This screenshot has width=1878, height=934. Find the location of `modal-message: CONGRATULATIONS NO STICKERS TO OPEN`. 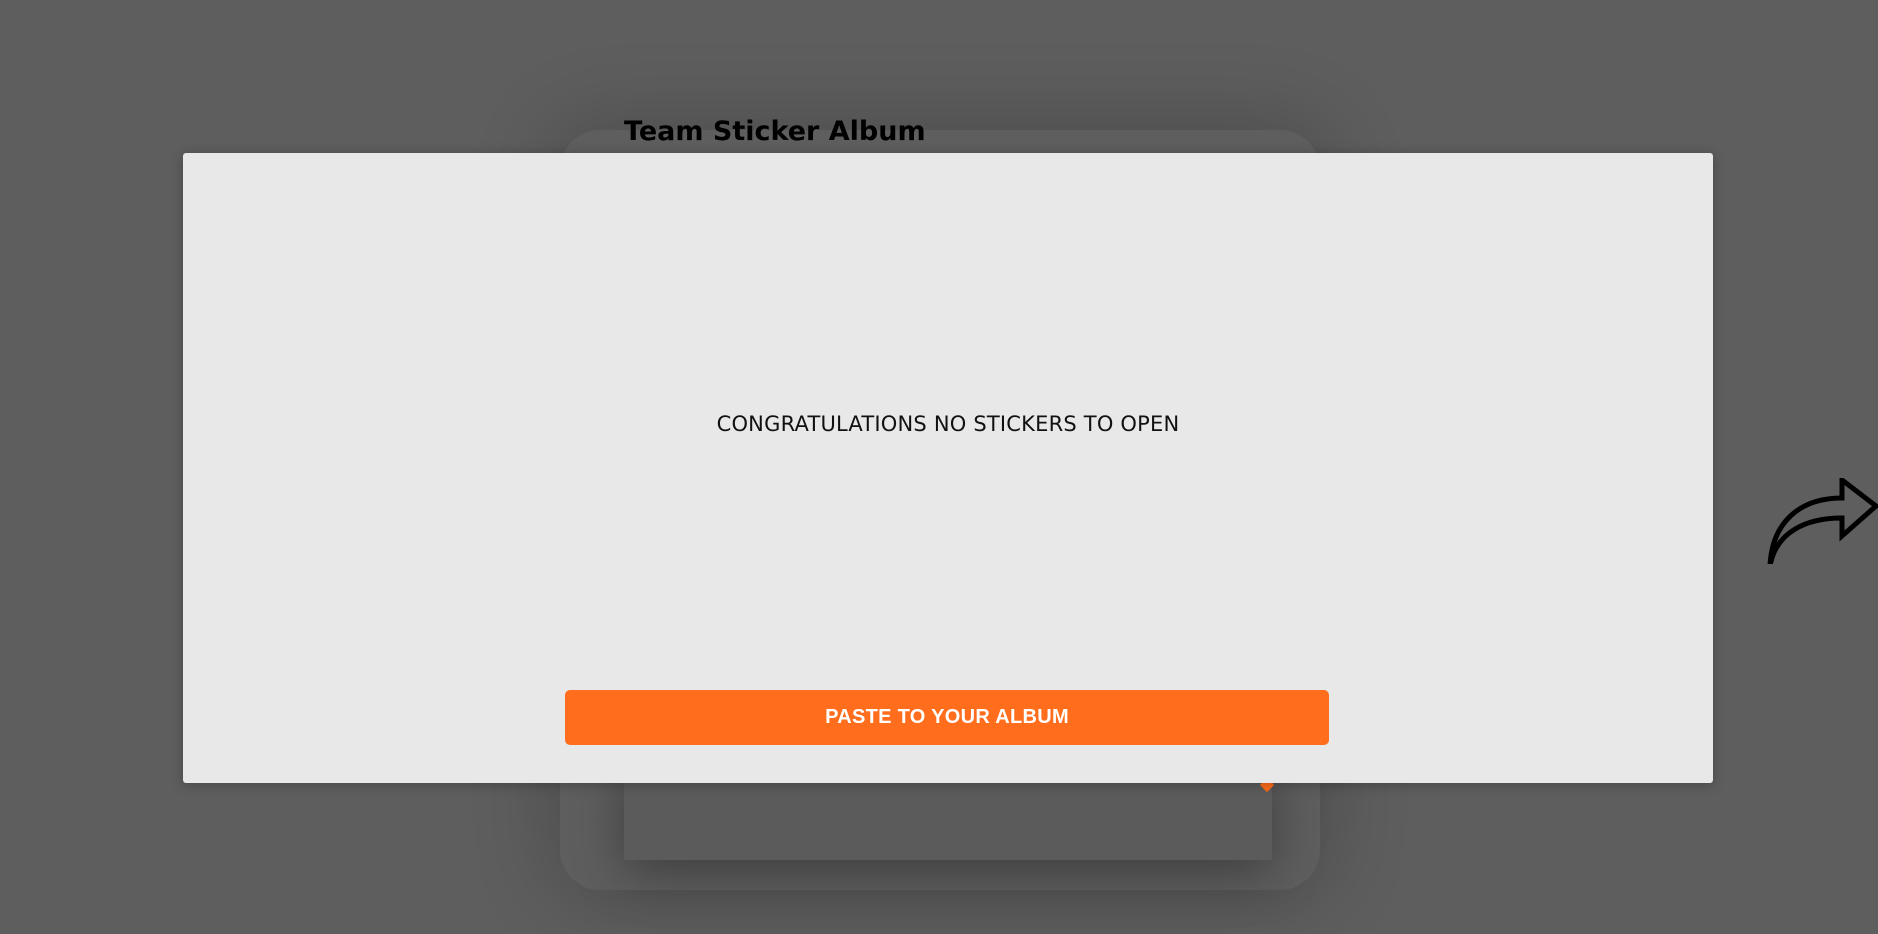

modal-message: CONGRATULATIONS NO STICKERS TO OPEN is located at coordinates (948, 424).